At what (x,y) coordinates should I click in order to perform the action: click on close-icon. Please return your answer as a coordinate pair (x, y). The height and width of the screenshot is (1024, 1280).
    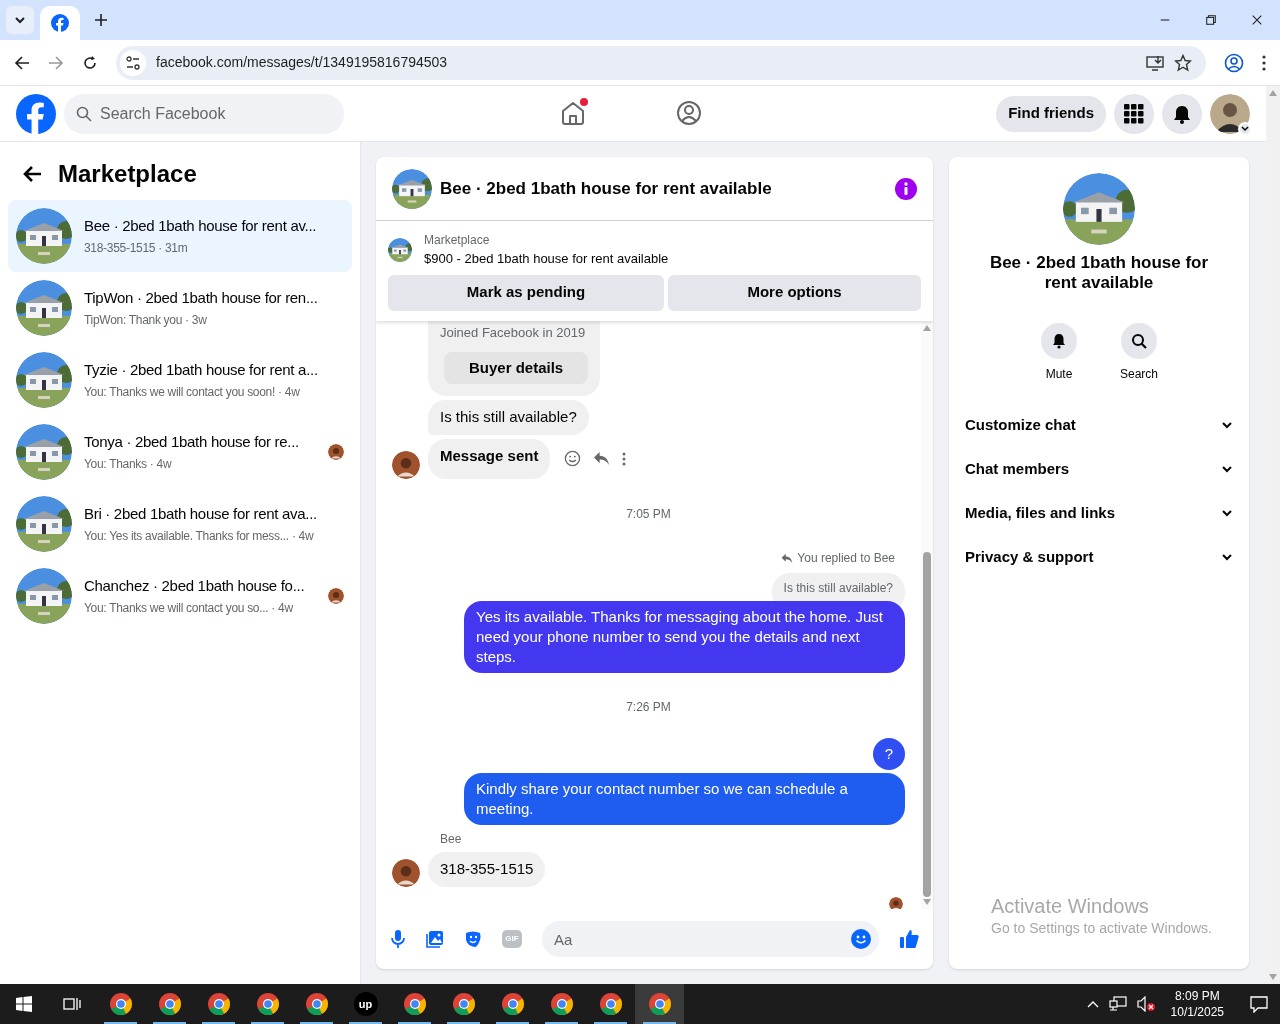
    Looking at the image, I should click on (1257, 20).